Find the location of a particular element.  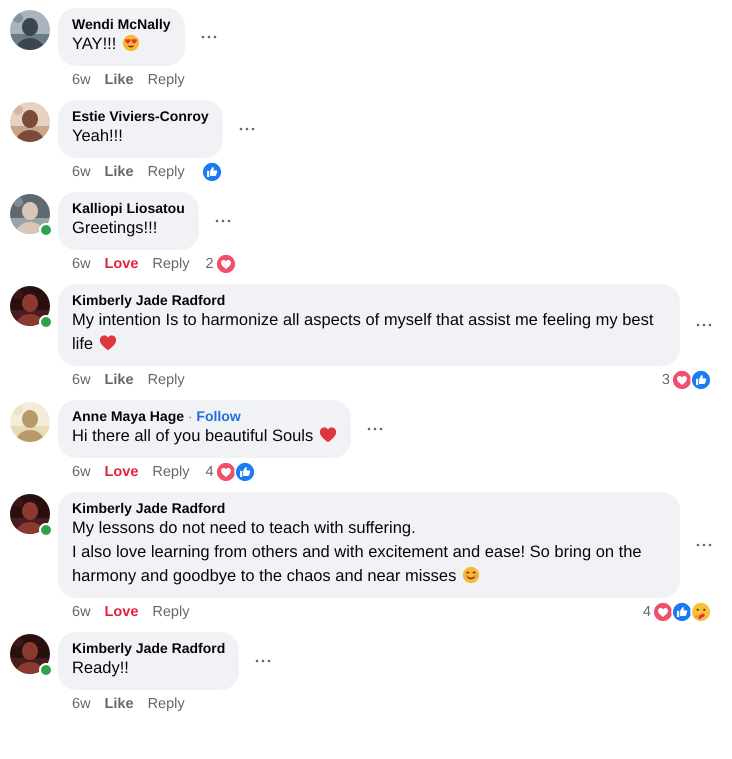

comment-text: Ready!! is located at coordinates (101, 668).